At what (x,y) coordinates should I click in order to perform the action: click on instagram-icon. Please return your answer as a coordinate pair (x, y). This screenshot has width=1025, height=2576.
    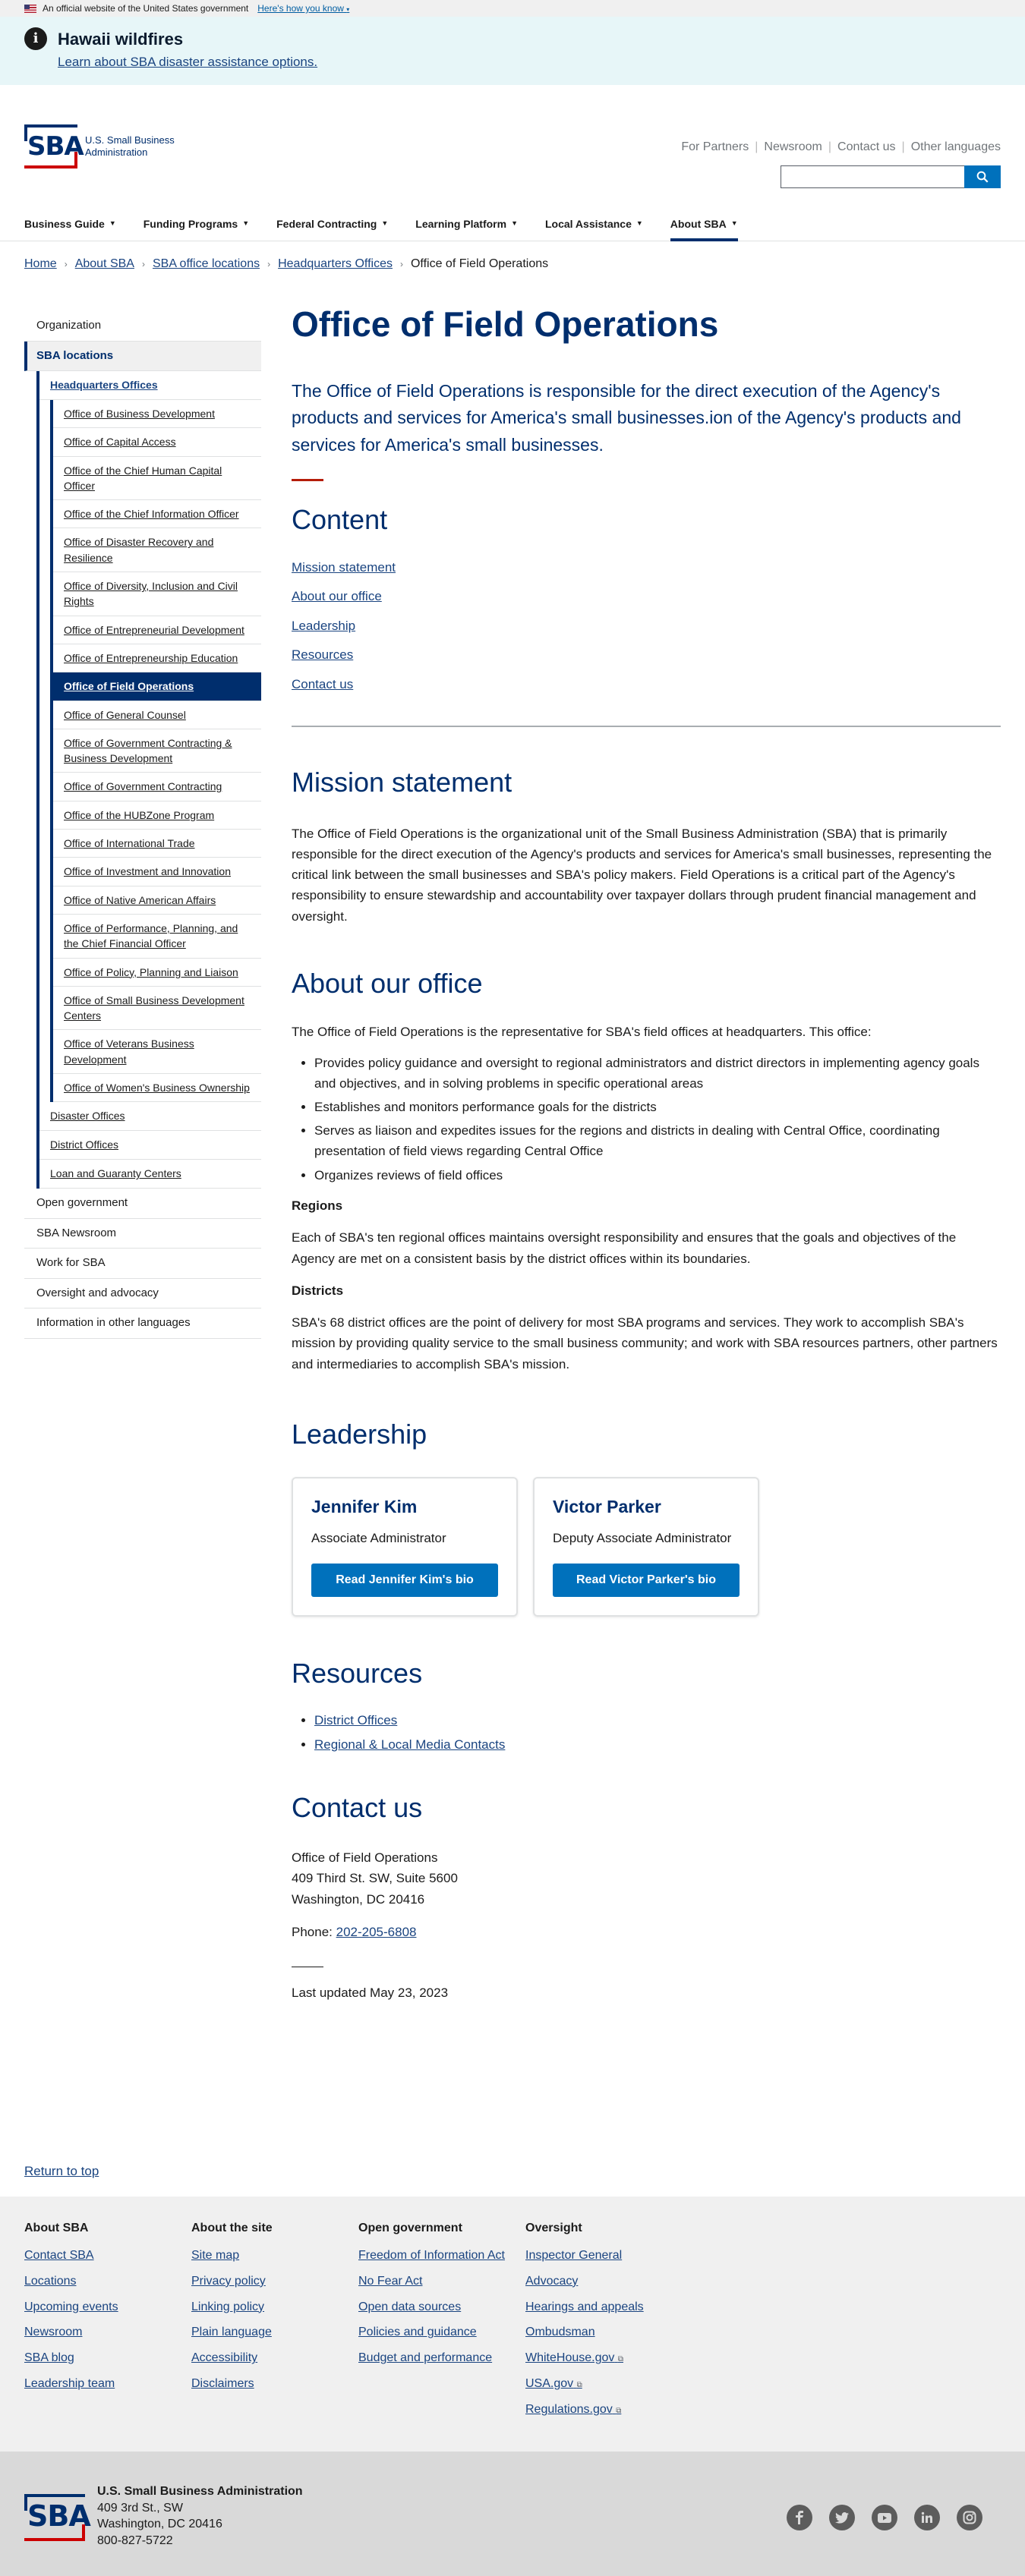
    Looking at the image, I should click on (970, 2517).